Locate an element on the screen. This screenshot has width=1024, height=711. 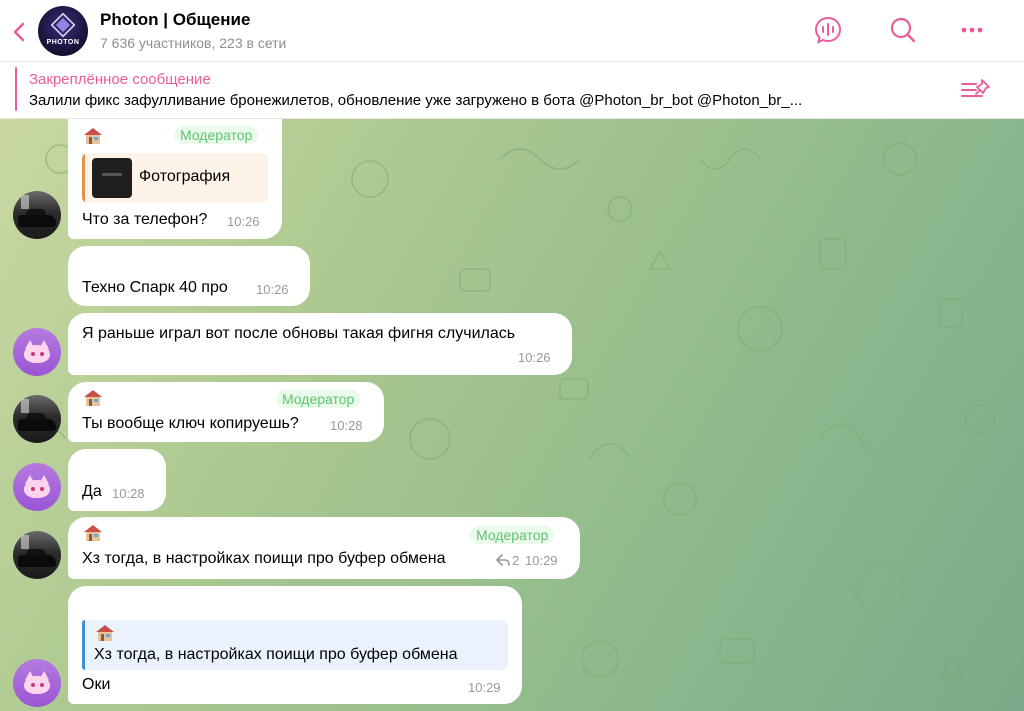
search-icon is located at coordinates (903, 30).